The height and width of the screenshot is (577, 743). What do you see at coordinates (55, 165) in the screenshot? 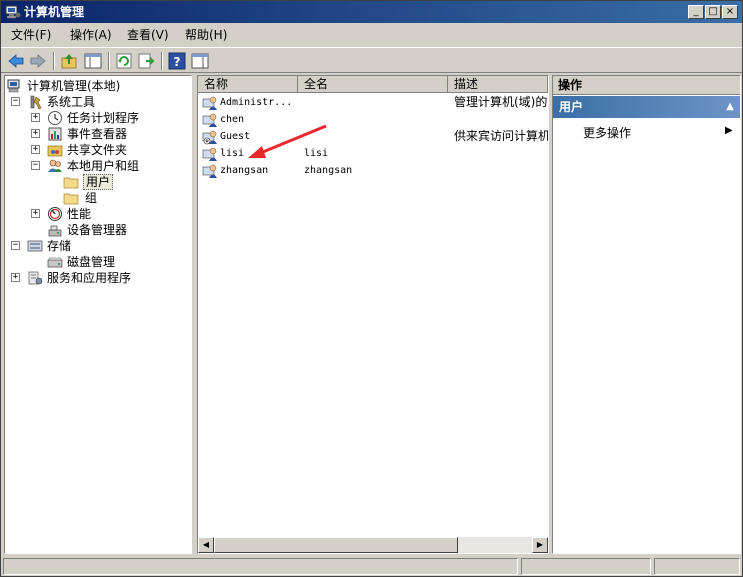
I see `users-groups-icon` at bounding box center [55, 165].